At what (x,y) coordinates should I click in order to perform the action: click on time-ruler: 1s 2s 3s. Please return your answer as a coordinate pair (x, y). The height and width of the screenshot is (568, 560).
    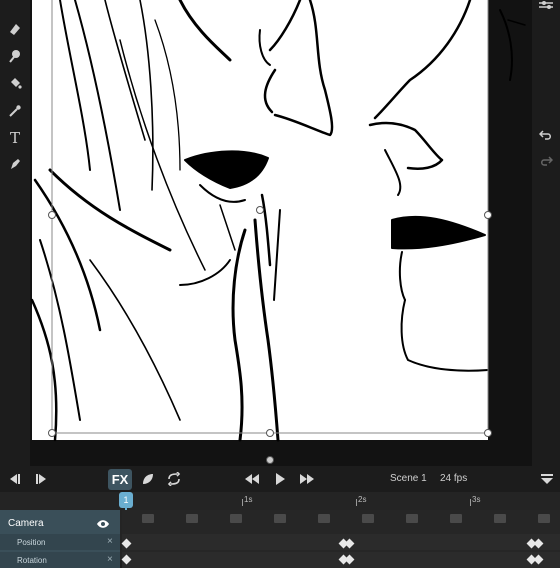
    Looking at the image, I should click on (341, 500).